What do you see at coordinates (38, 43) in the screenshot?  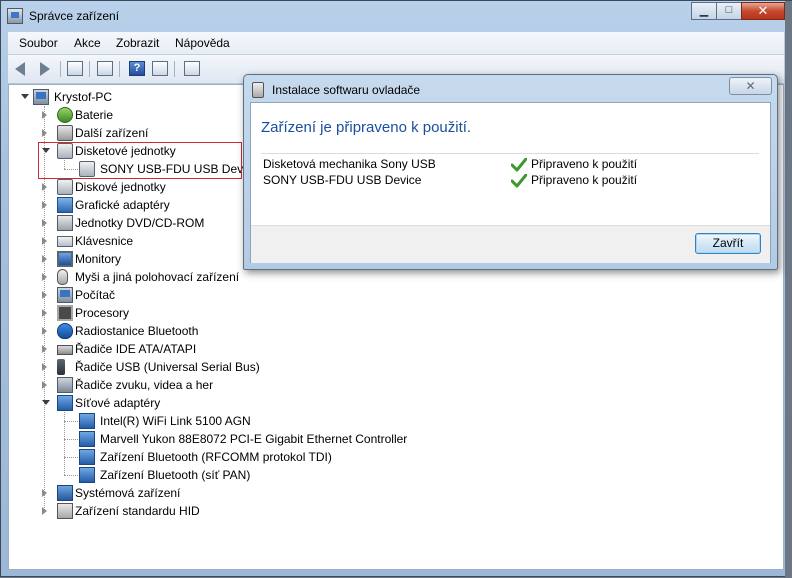 I see `menu-soubor: Soubor` at bounding box center [38, 43].